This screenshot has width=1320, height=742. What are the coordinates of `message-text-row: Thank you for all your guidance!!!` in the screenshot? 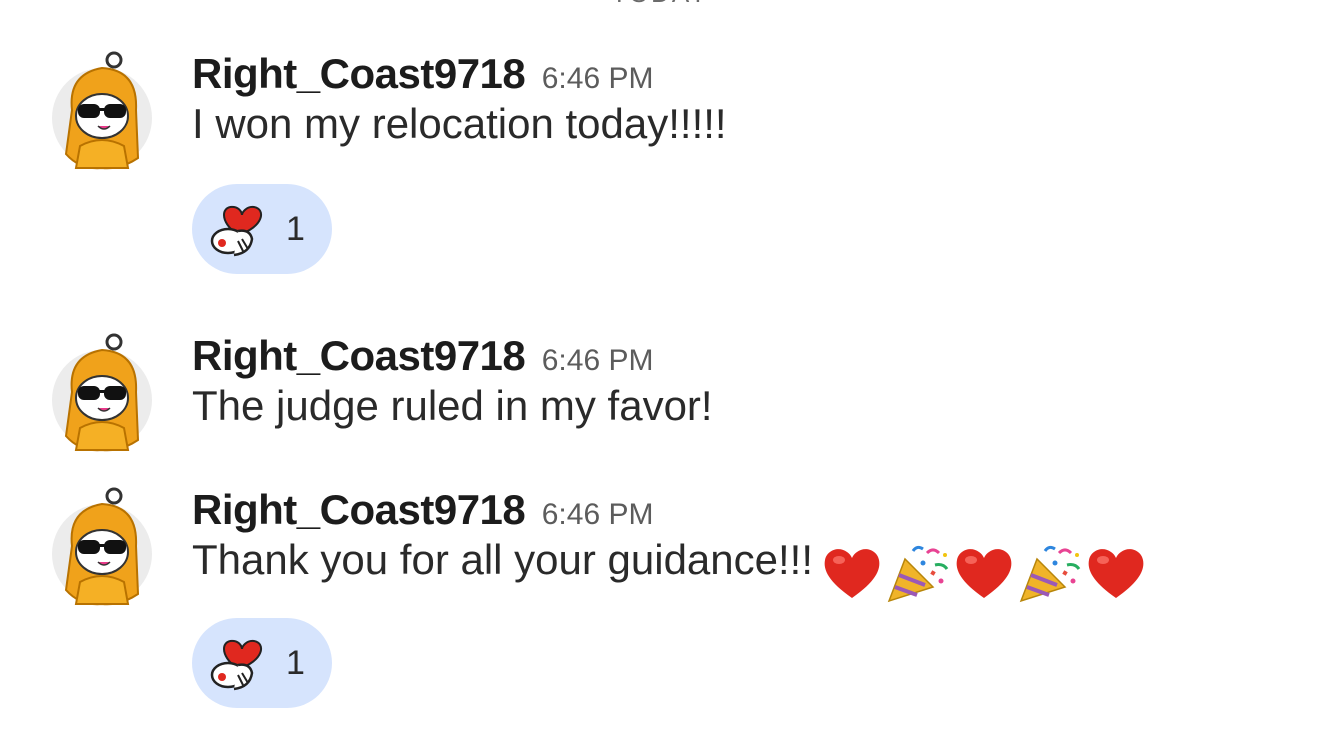 It's located at (751, 568).